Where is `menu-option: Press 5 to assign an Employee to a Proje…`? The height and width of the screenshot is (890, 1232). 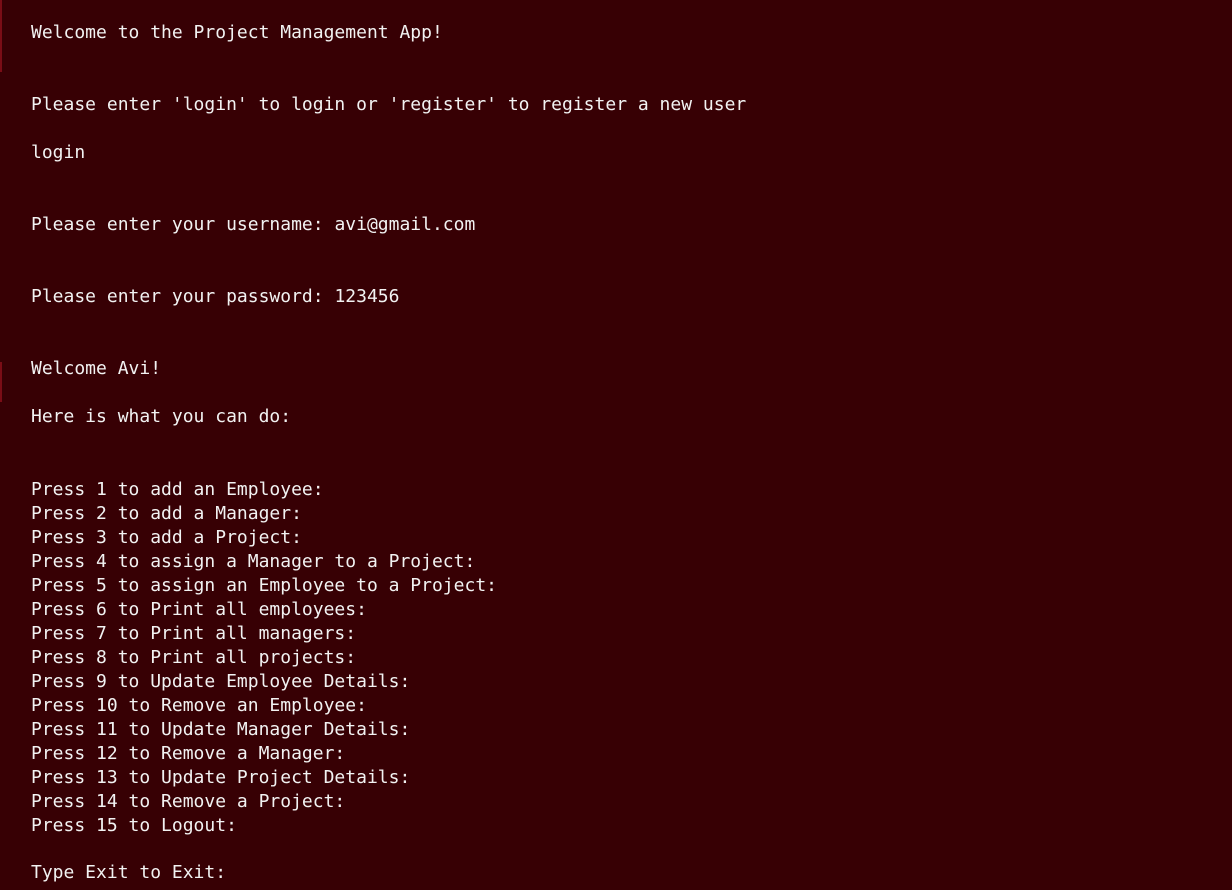
menu-option: Press 5 to assign an Employee to a Proje… is located at coordinates (264, 585).